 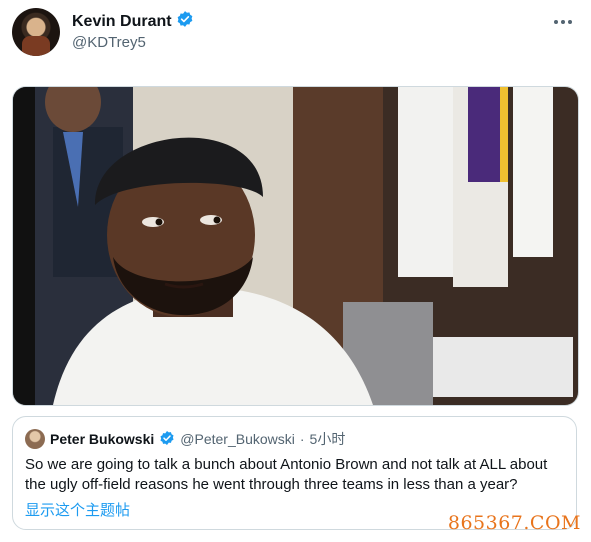 I want to click on quoted-author-name: Peter Bukowski, so click(x=102, y=439).